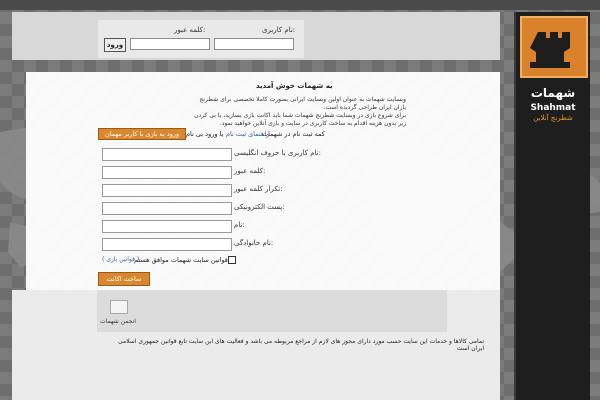 This screenshot has height=400, width=600. I want to click on rook-icon, so click(554, 47).